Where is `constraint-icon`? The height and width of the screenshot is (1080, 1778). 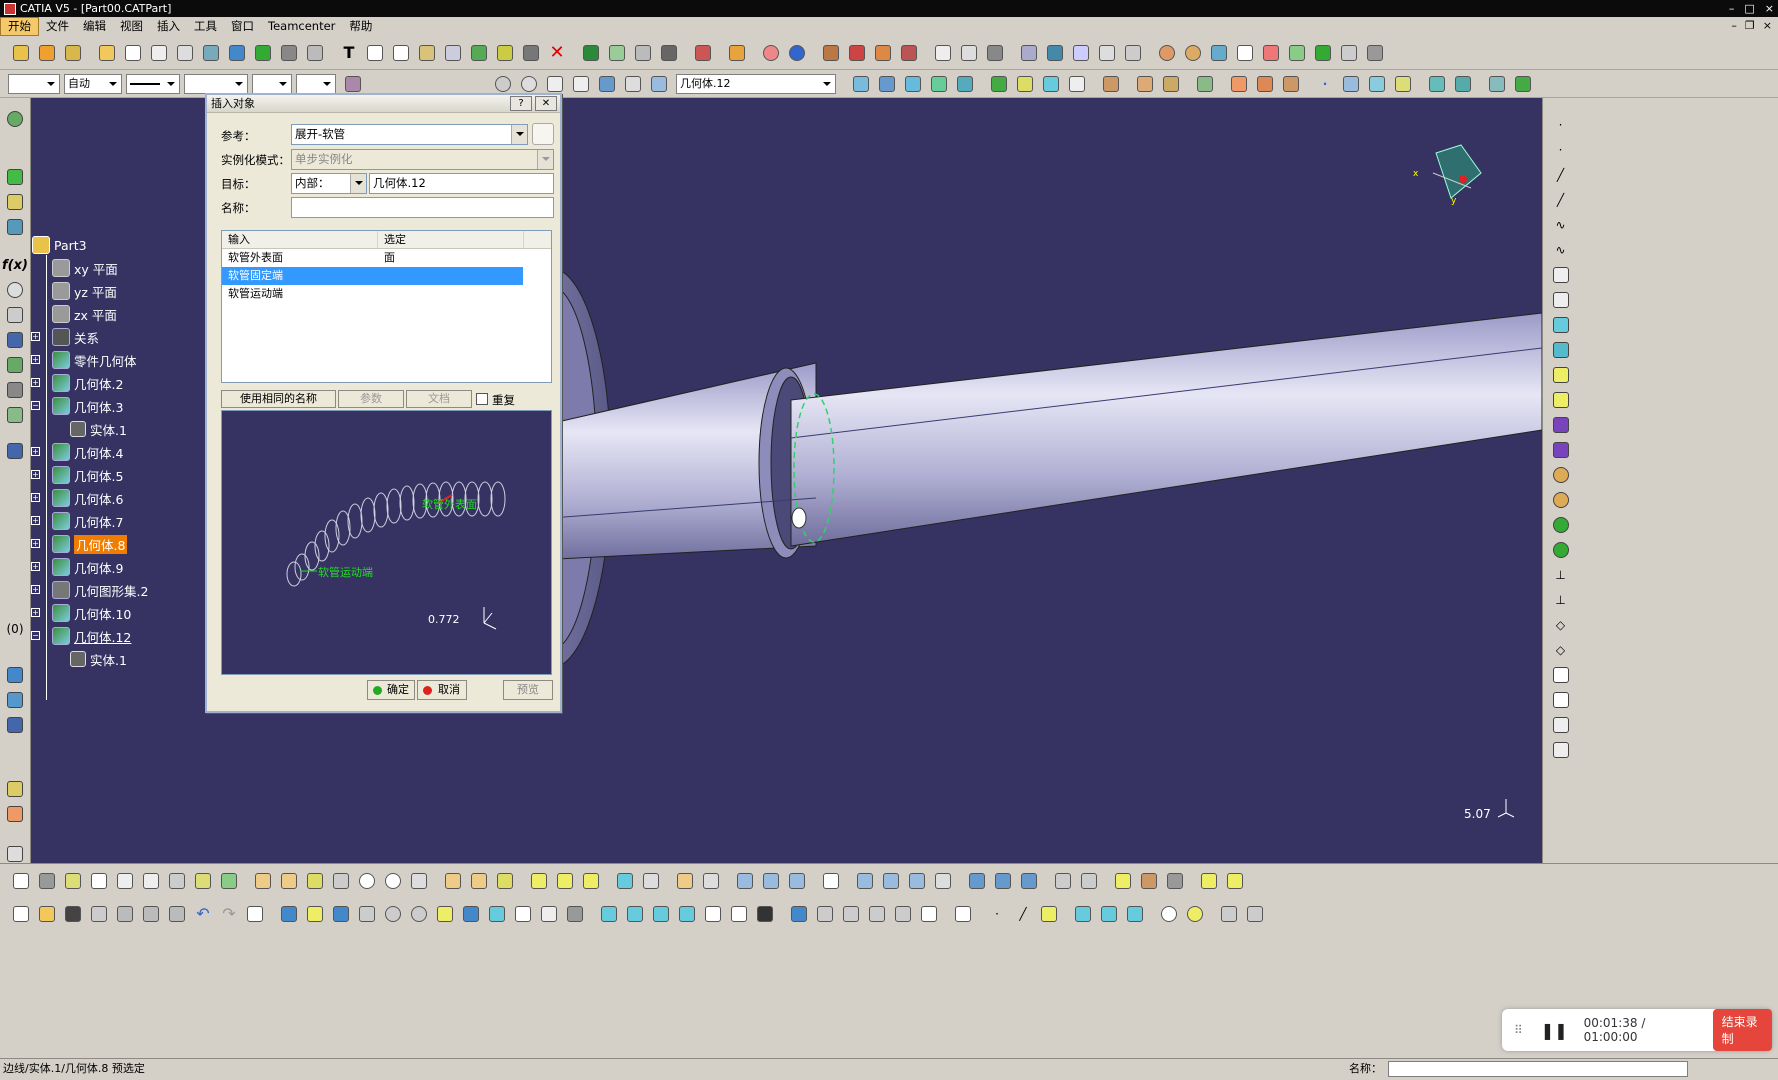
constraint-icon is located at coordinates (703, 53).